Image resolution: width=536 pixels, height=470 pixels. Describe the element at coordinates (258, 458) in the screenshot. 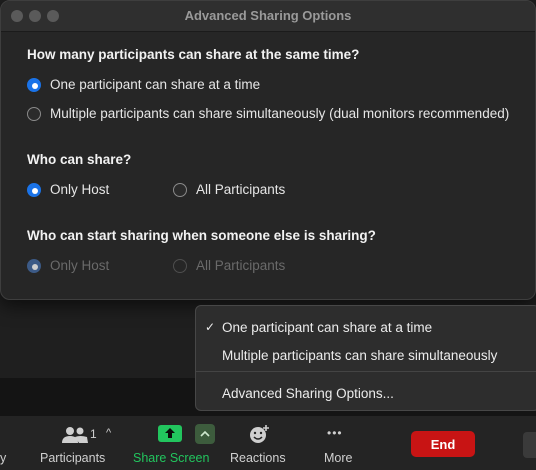

I see `reactions-label: Reactions` at that location.